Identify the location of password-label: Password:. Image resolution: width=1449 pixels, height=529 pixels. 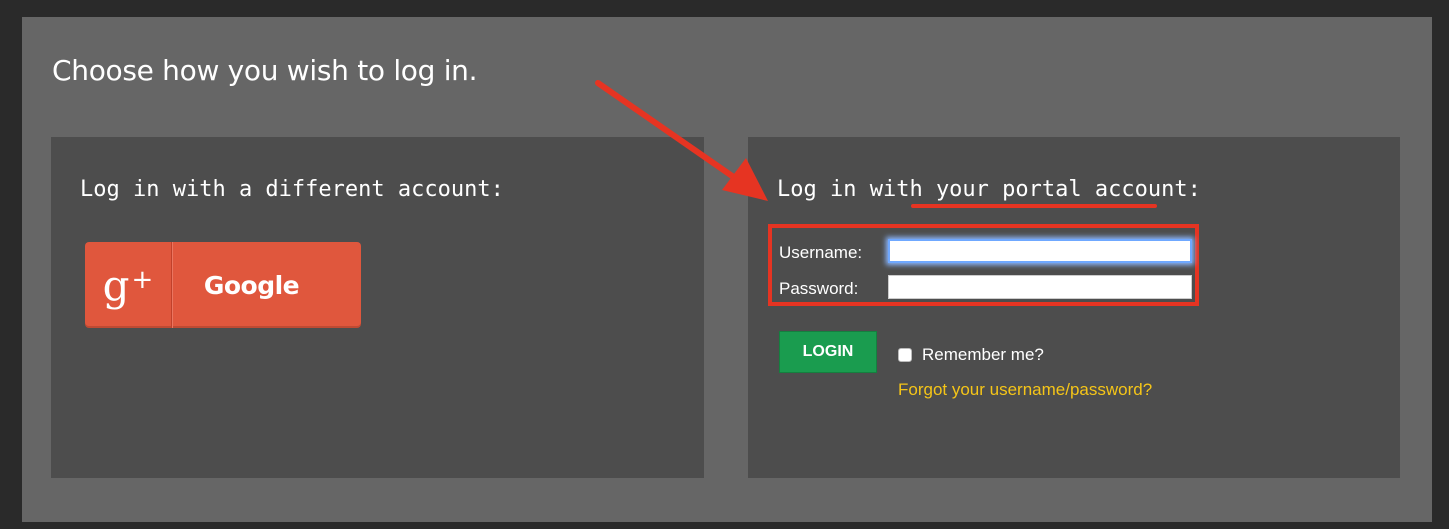
(819, 288).